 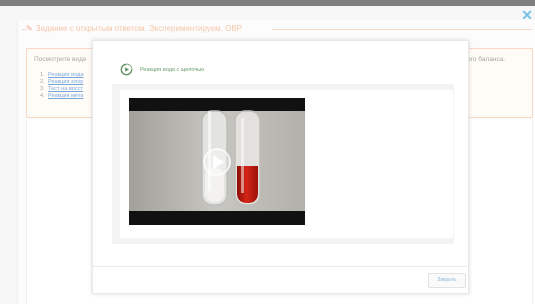 I want to click on close-button: Закрыть, so click(x=447, y=280).